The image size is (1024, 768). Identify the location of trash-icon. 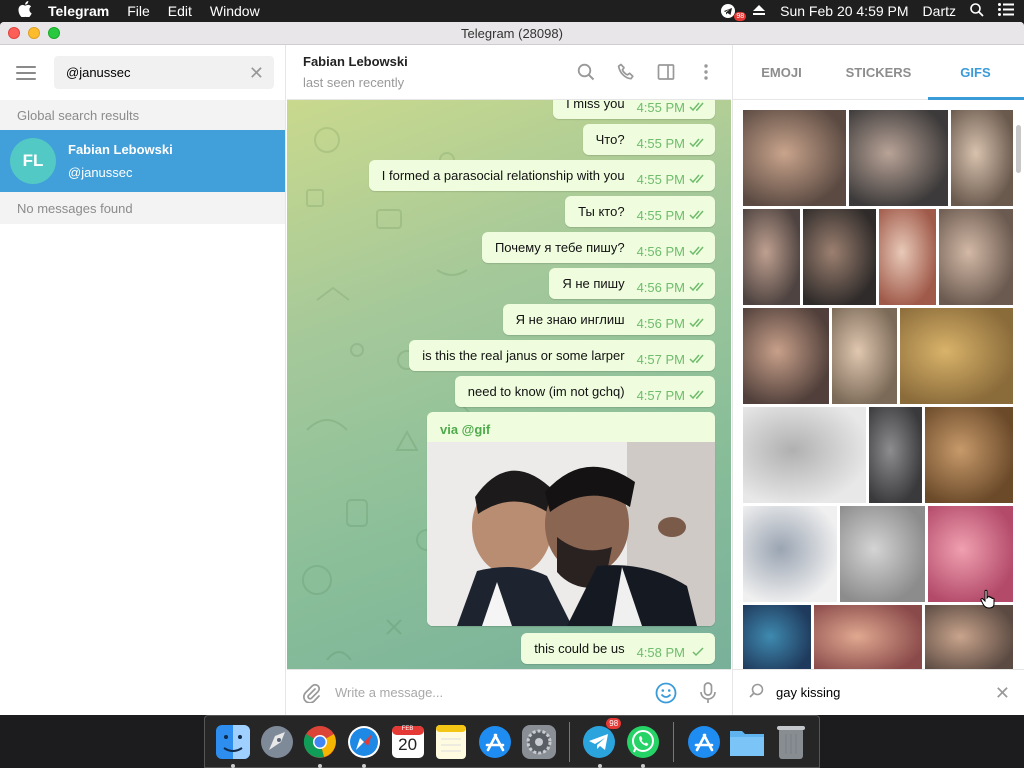
(791, 742).